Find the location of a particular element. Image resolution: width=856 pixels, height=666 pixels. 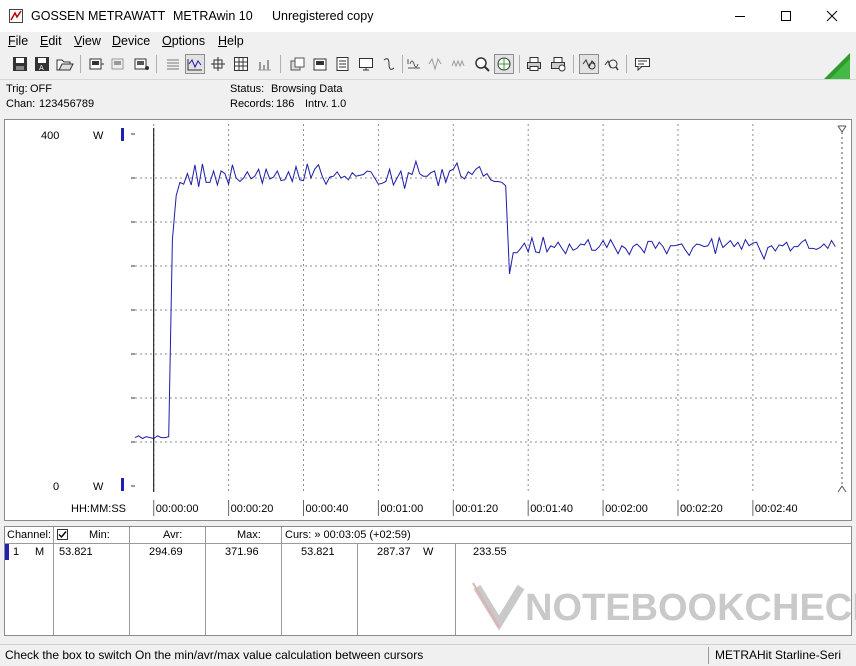

x-axis-label: HH:MM:SS is located at coordinates (98, 509).